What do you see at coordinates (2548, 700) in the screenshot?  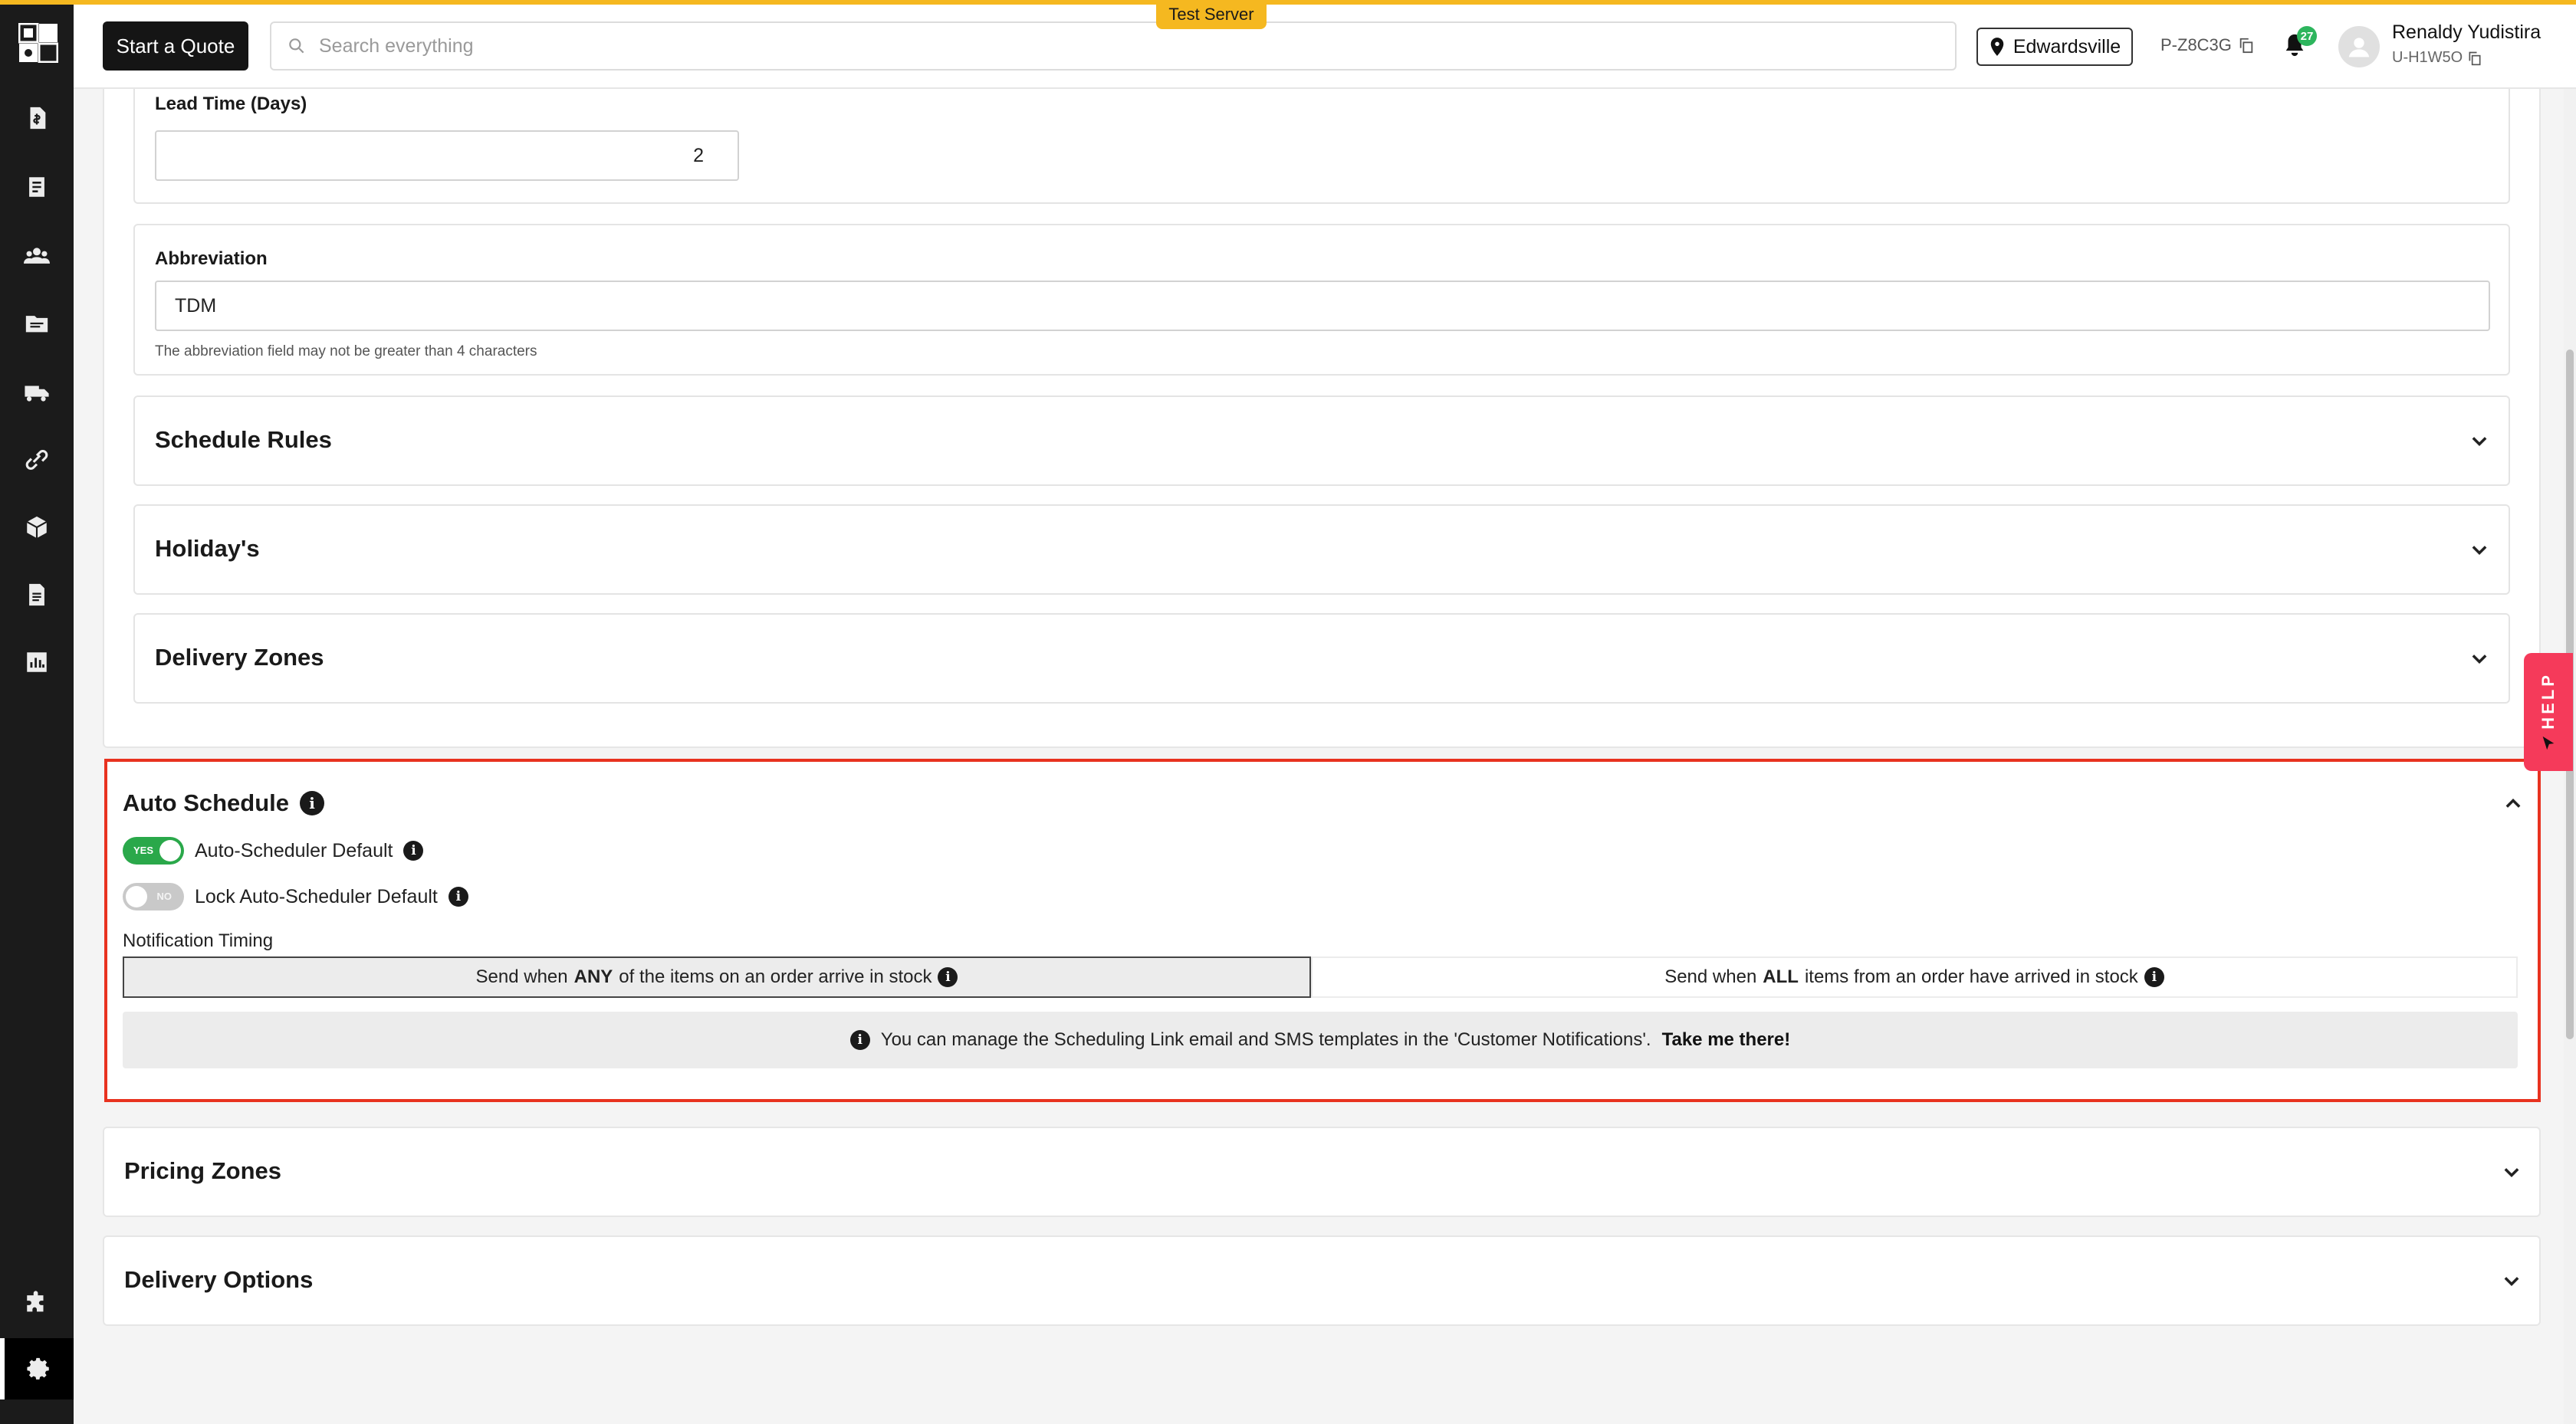 I see `help-label: HELP` at bounding box center [2548, 700].